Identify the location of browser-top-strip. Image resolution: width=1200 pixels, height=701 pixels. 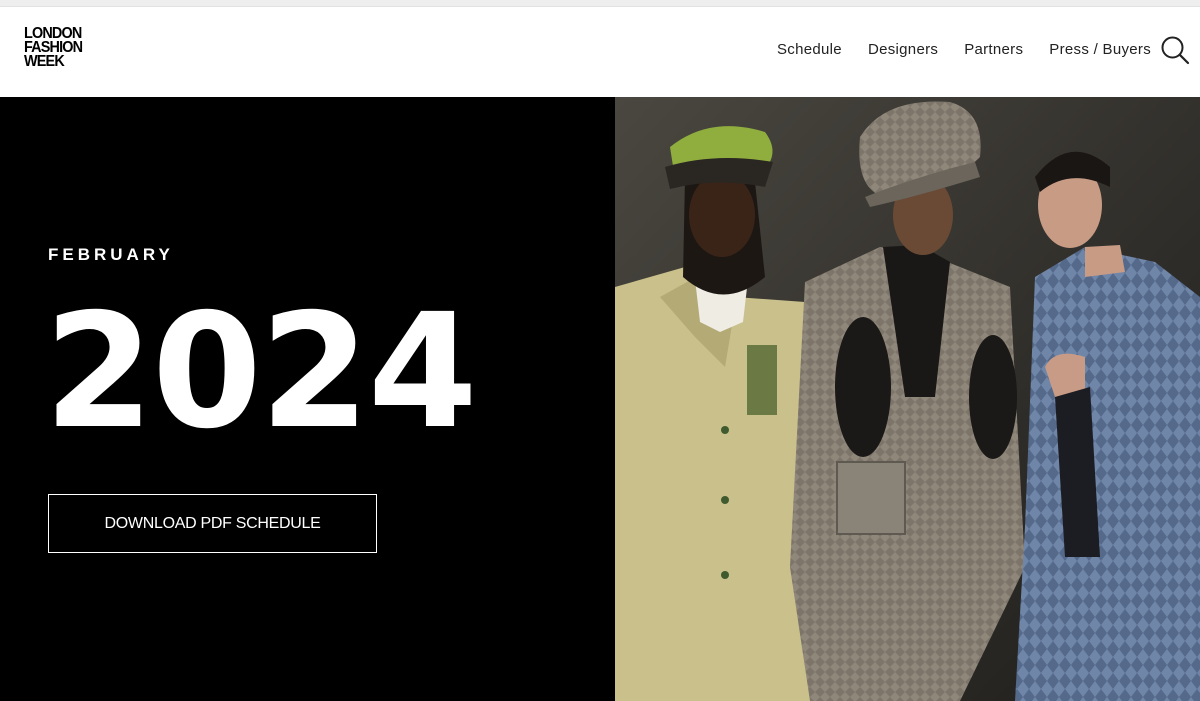
(600, 3).